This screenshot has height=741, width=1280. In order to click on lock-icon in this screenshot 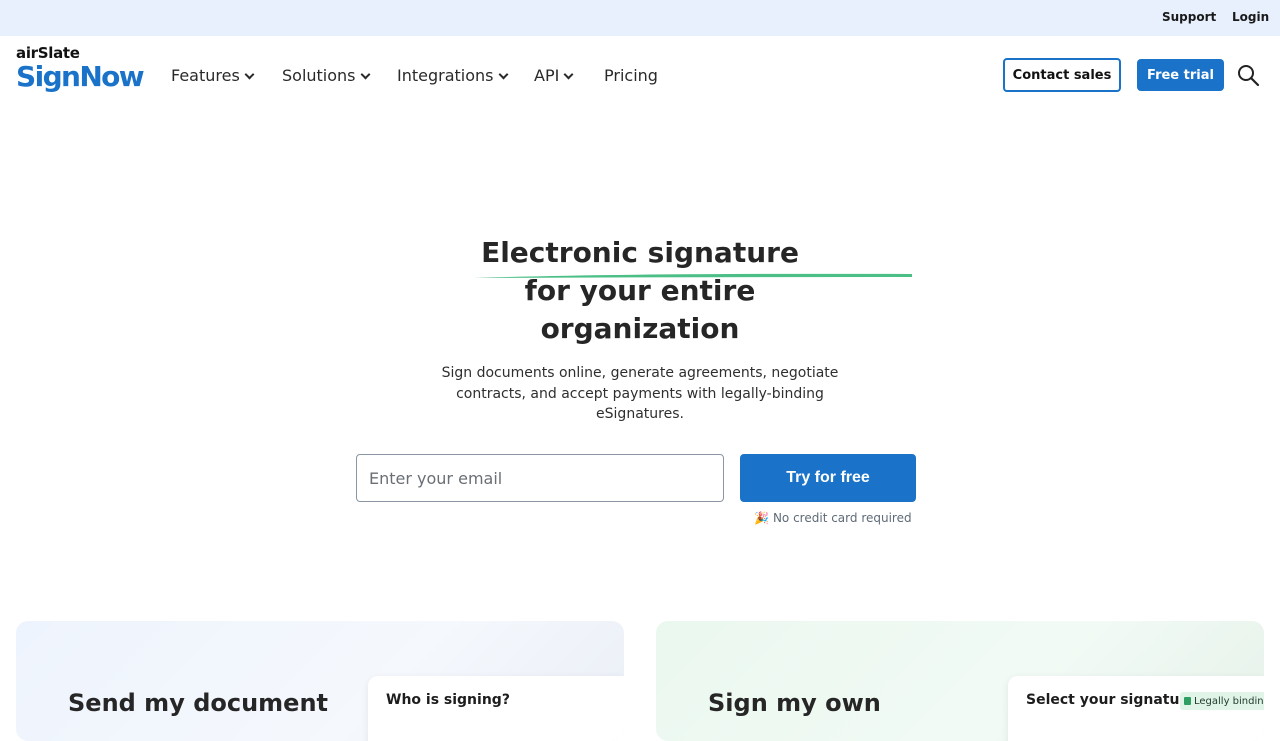, I will do `click(1187, 701)`.